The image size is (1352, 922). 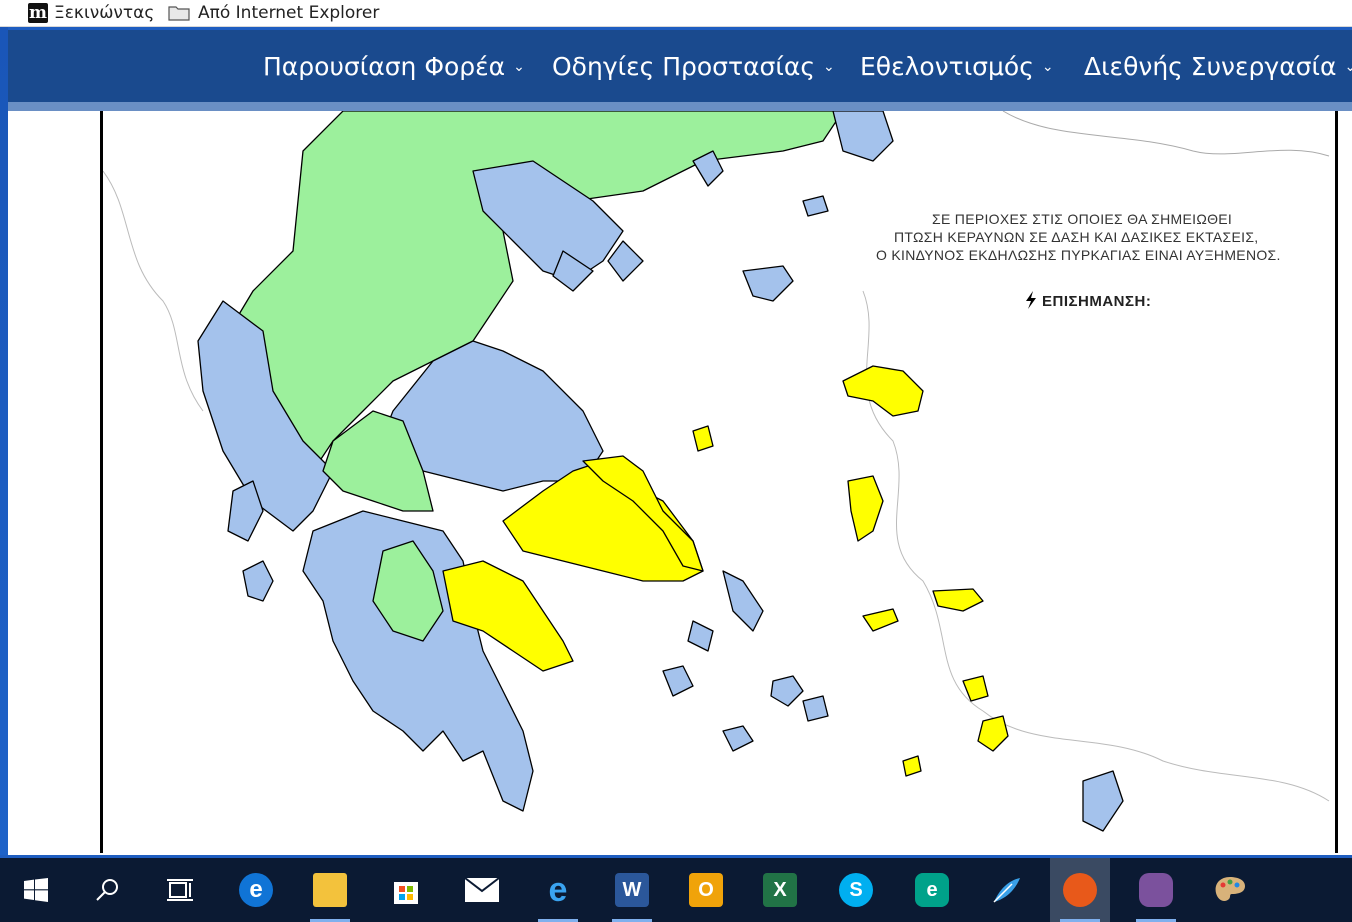 I want to click on island-lesvos-yellow, so click(x=883, y=391).